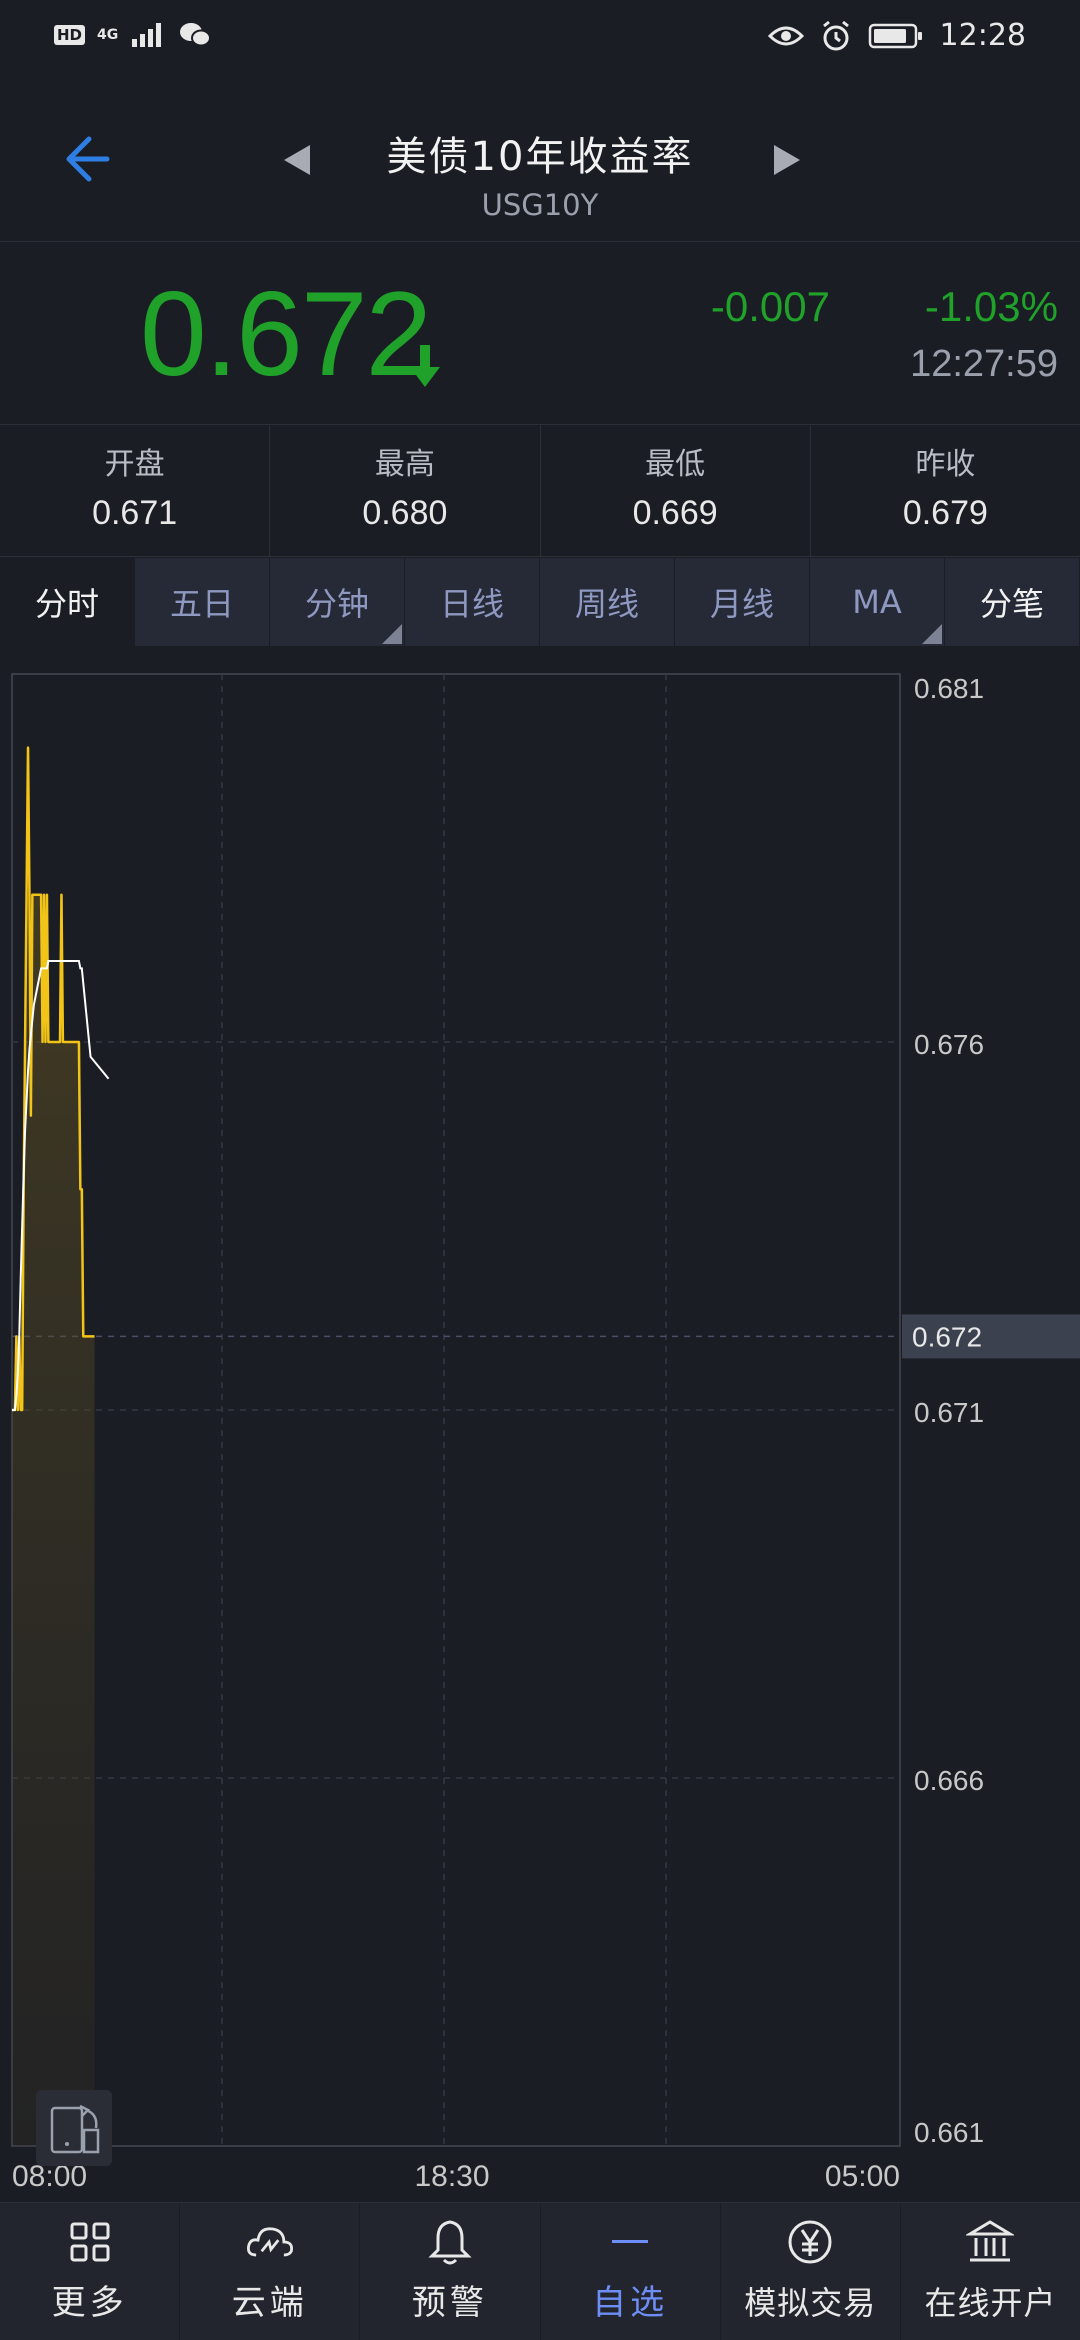  I want to click on tab-ma: MA, so click(877, 602).